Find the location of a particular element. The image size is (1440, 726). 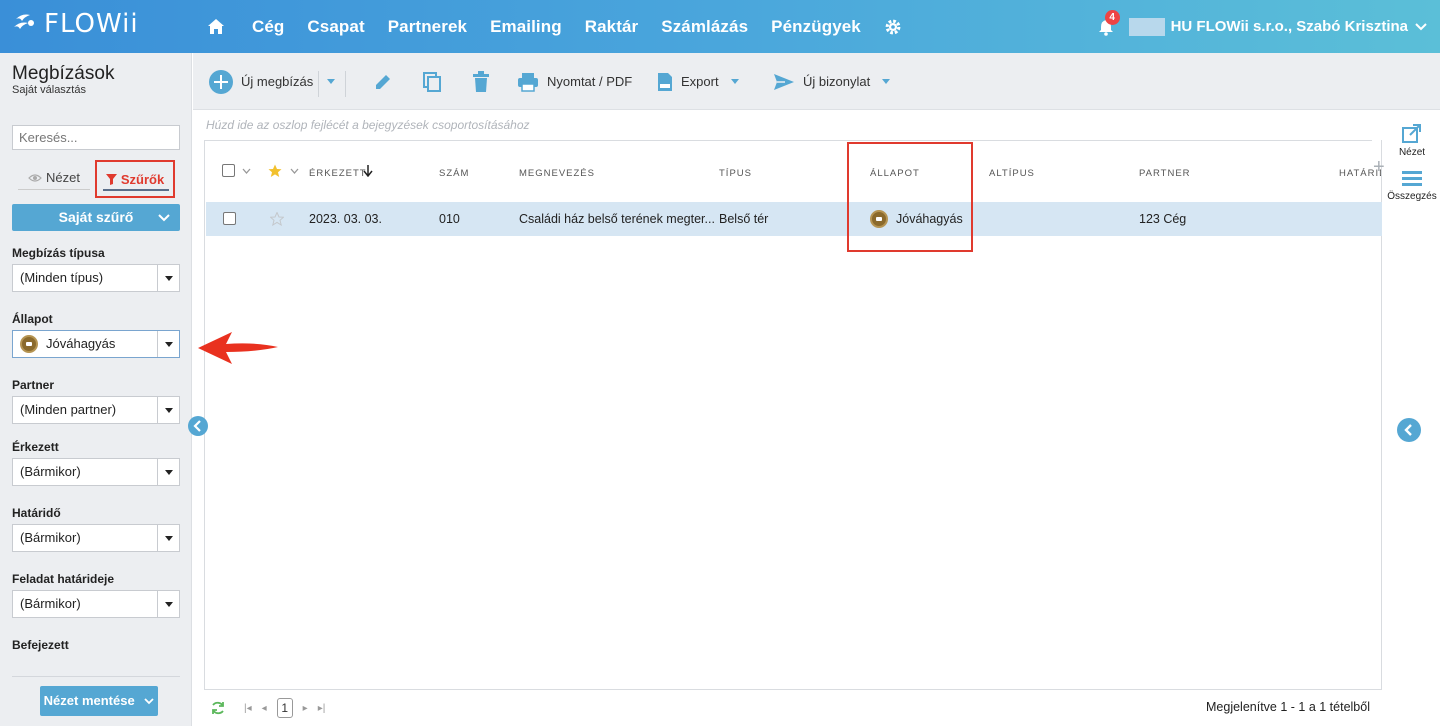

export-label: Export is located at coordinates (700, 81).